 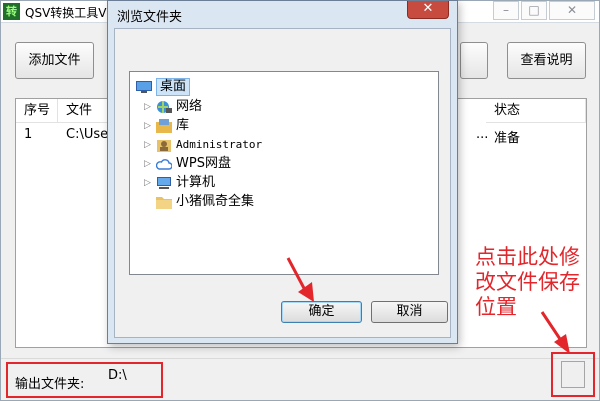 I want to click on column-header-status: 状态, so click(x=536, y=111).